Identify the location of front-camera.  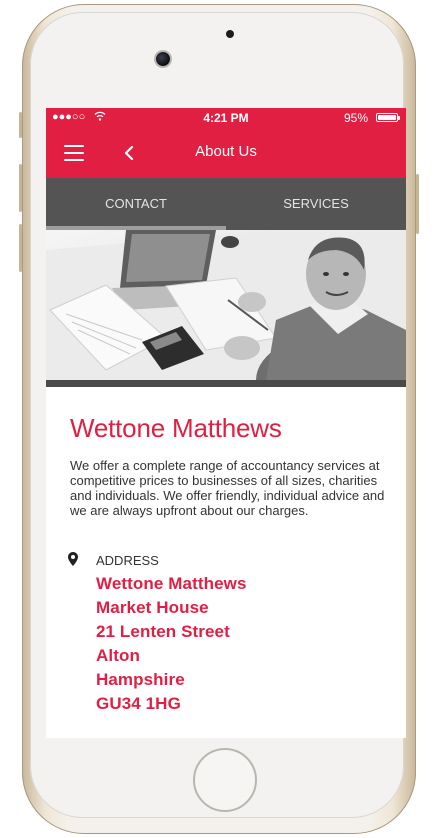
(163, 59).